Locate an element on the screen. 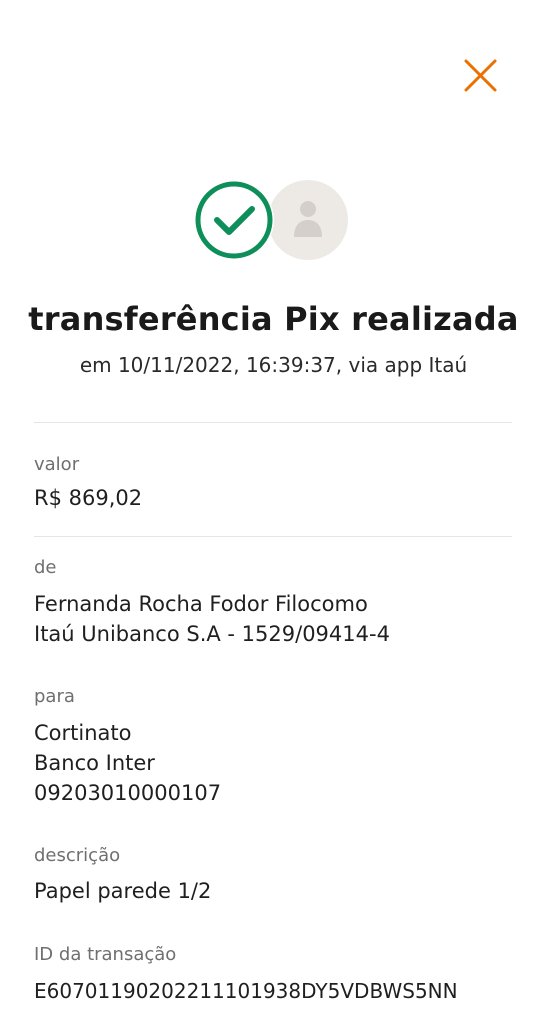 The width and height of the screenshot is (547, 1024). sender-bank: Itaú Unibanco S.A - 1529/09414-4 is located at coordinates (212, 634).